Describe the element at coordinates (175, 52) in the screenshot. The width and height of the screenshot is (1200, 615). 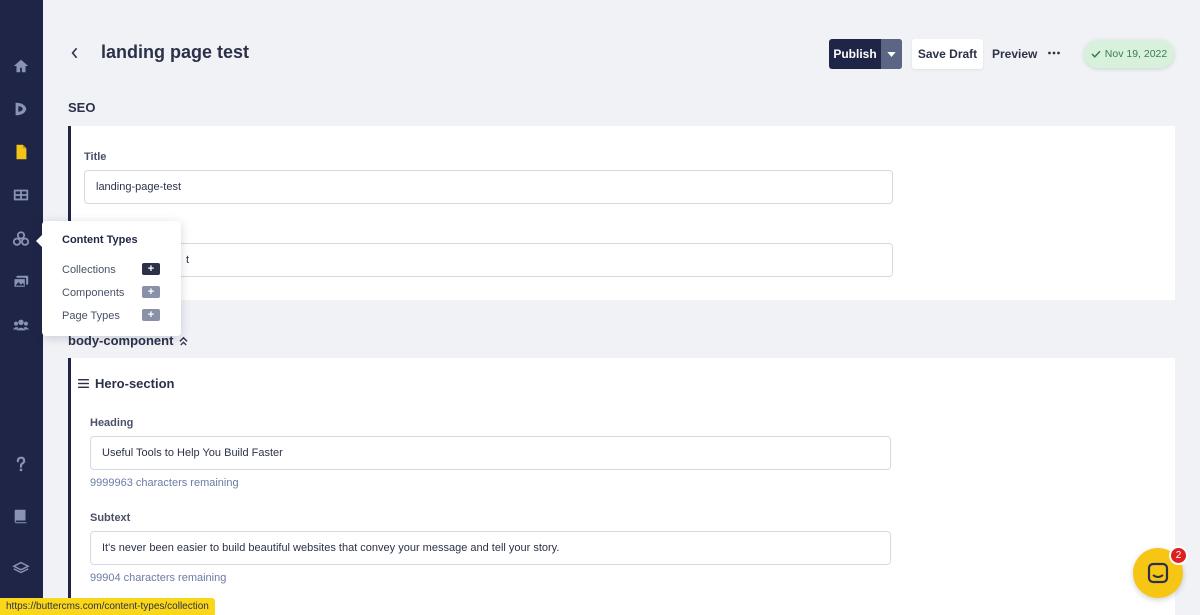
I see `page-title: landing page test` at that location.